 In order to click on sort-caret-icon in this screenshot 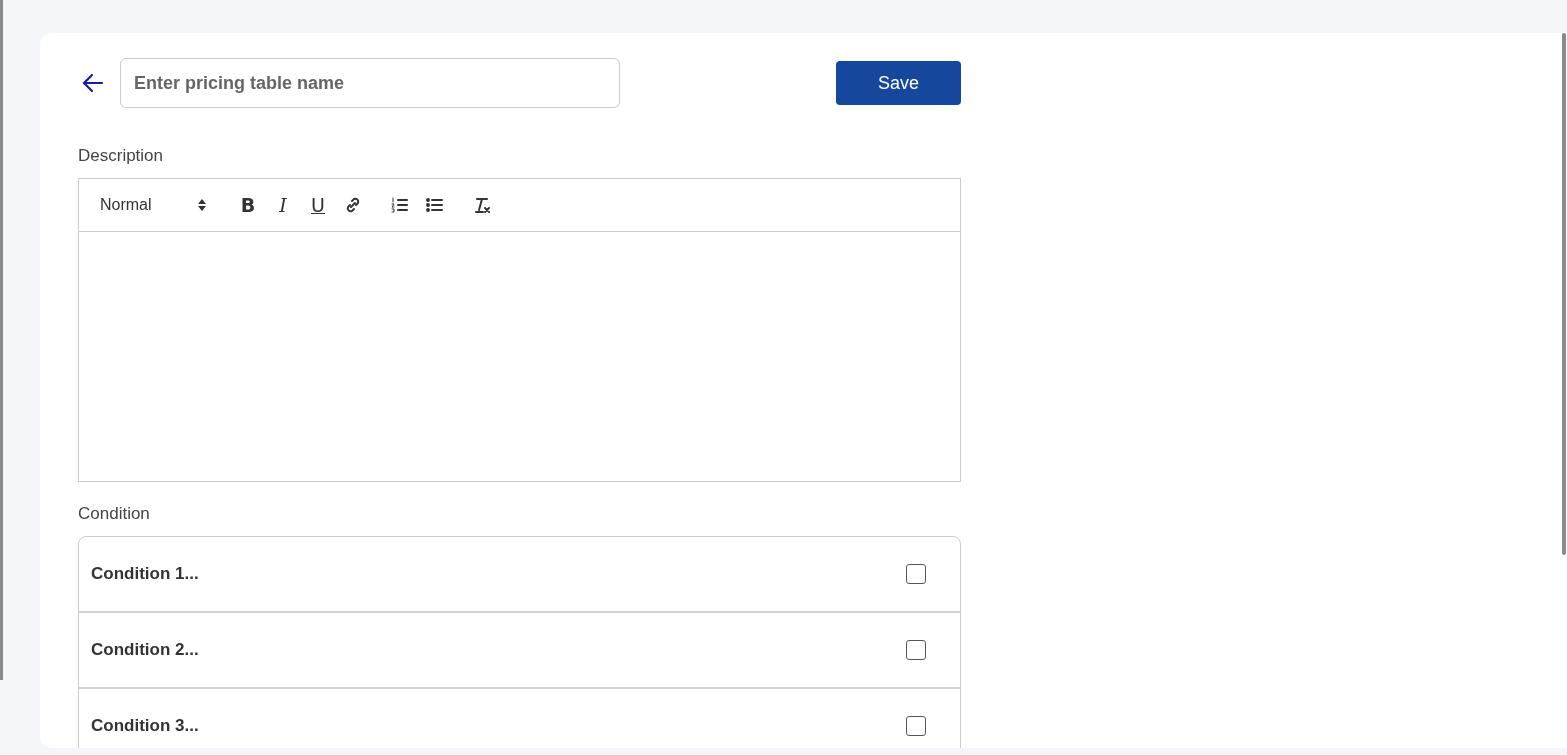, I will do `click(202, 205)`.